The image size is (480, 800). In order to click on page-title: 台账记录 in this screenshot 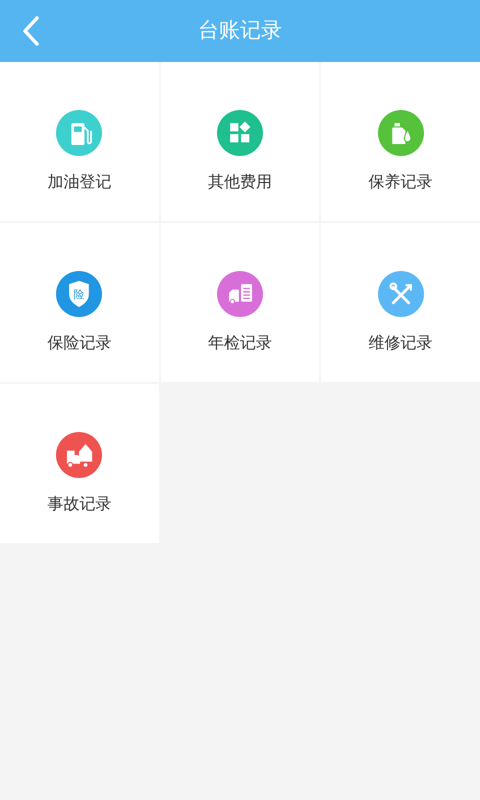, I will do `click(240, 30)`.